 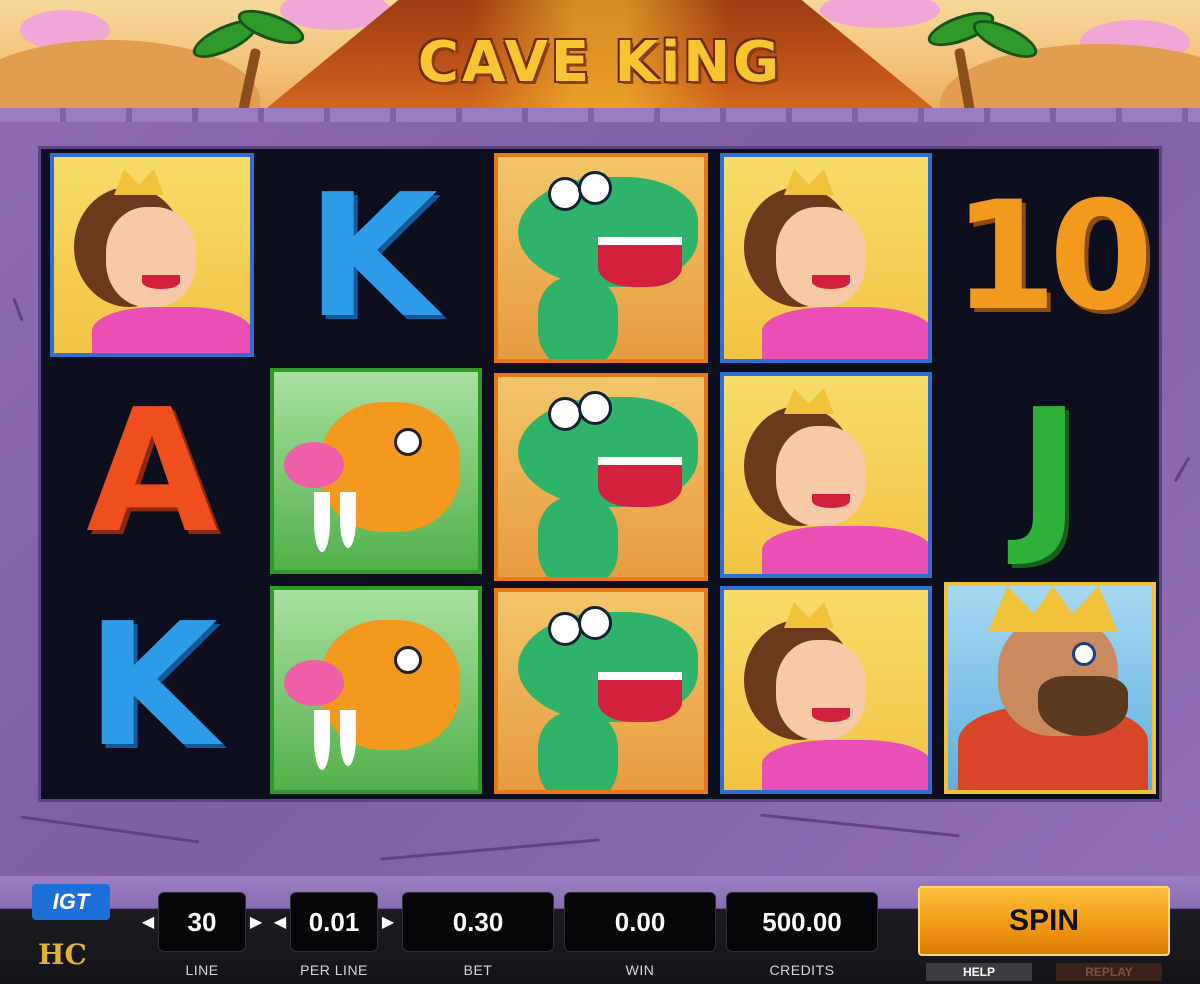 What do you see at coordinates (478, 970) in the screenshot?
I see `bet-label: BET` at bounding box center [478, 970].